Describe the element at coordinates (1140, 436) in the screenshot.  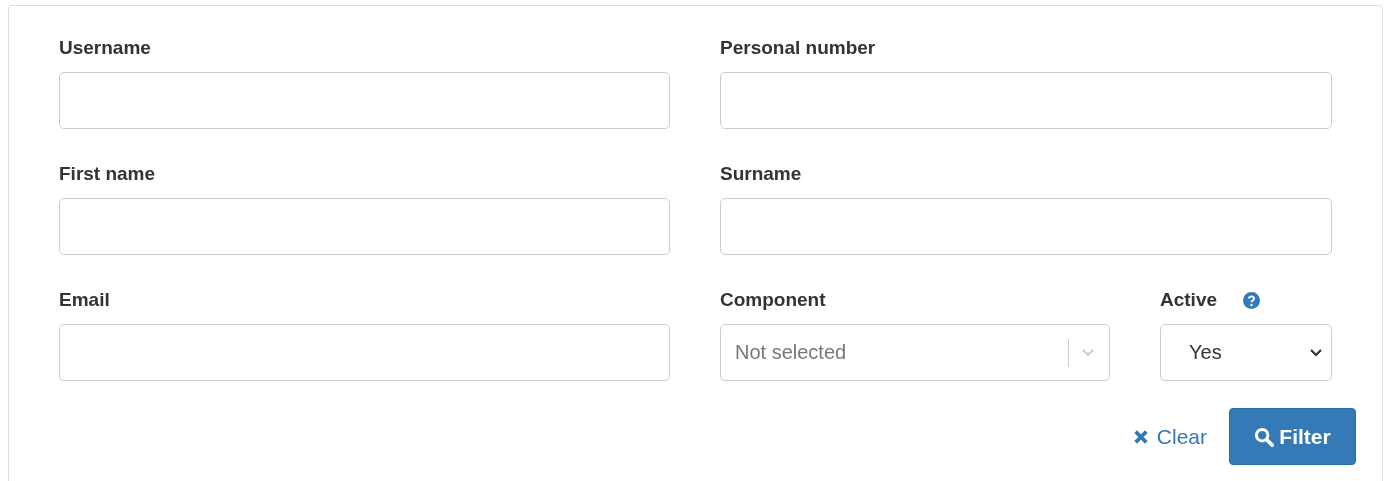
I see `close-icon` at that location.